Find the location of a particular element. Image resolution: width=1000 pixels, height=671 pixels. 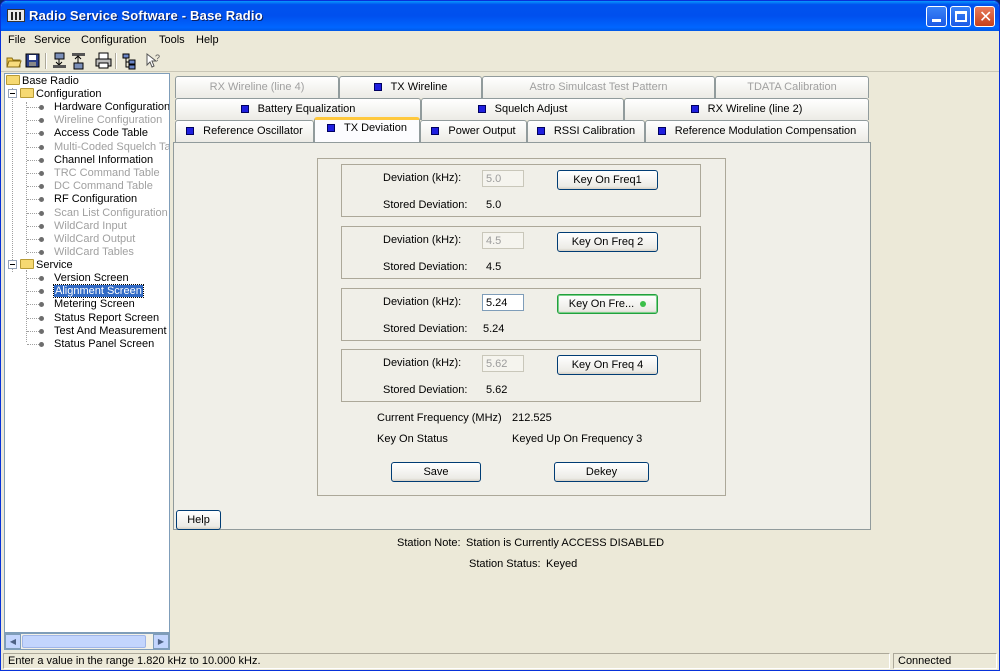

key-on-button-label: Key On Freq 4 is located at coordinates (607, 364).